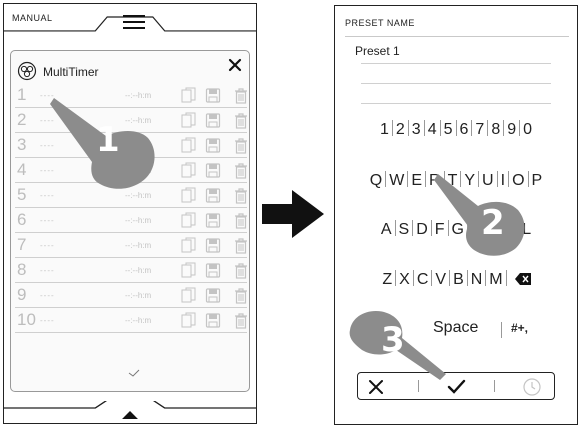 Image resolution: width=582 pixels, height=428 pixels. I want to click on multitimer-icon, so click(27, 71).